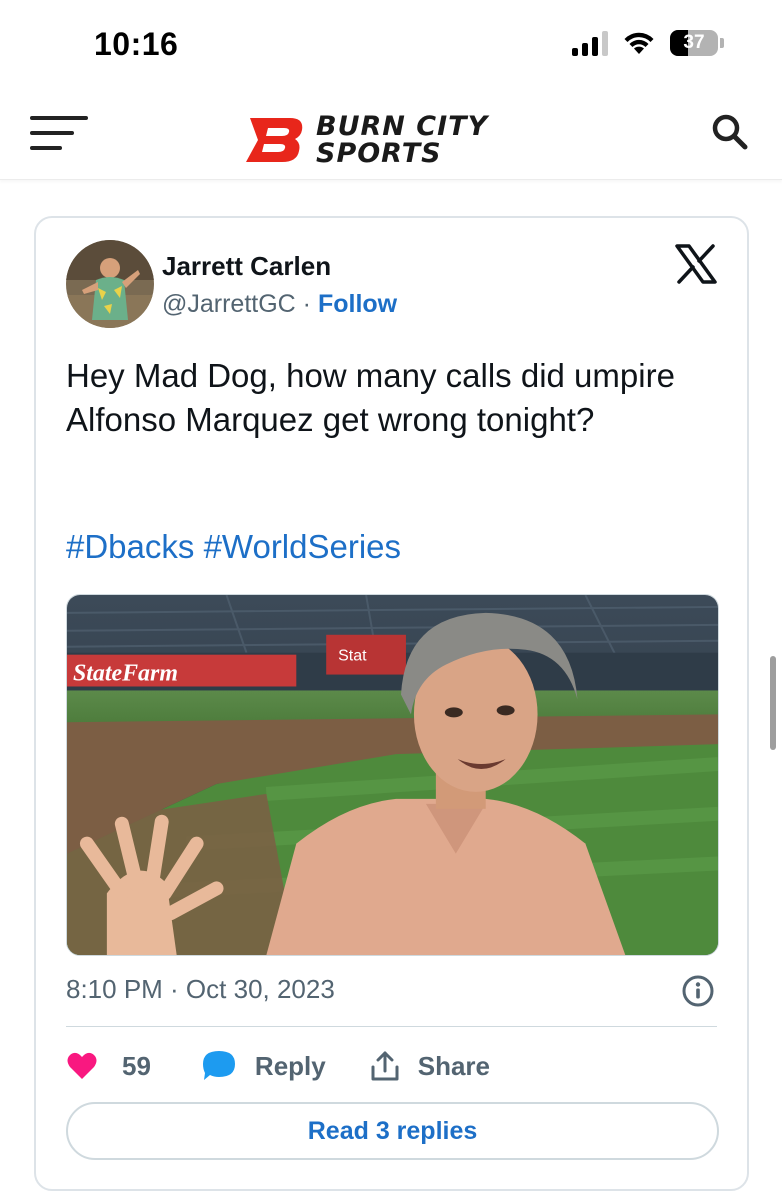  What do you see at coordinates (722, 43) in the screenshot?
I see `battery-tip` at bounding box center [722, 43].